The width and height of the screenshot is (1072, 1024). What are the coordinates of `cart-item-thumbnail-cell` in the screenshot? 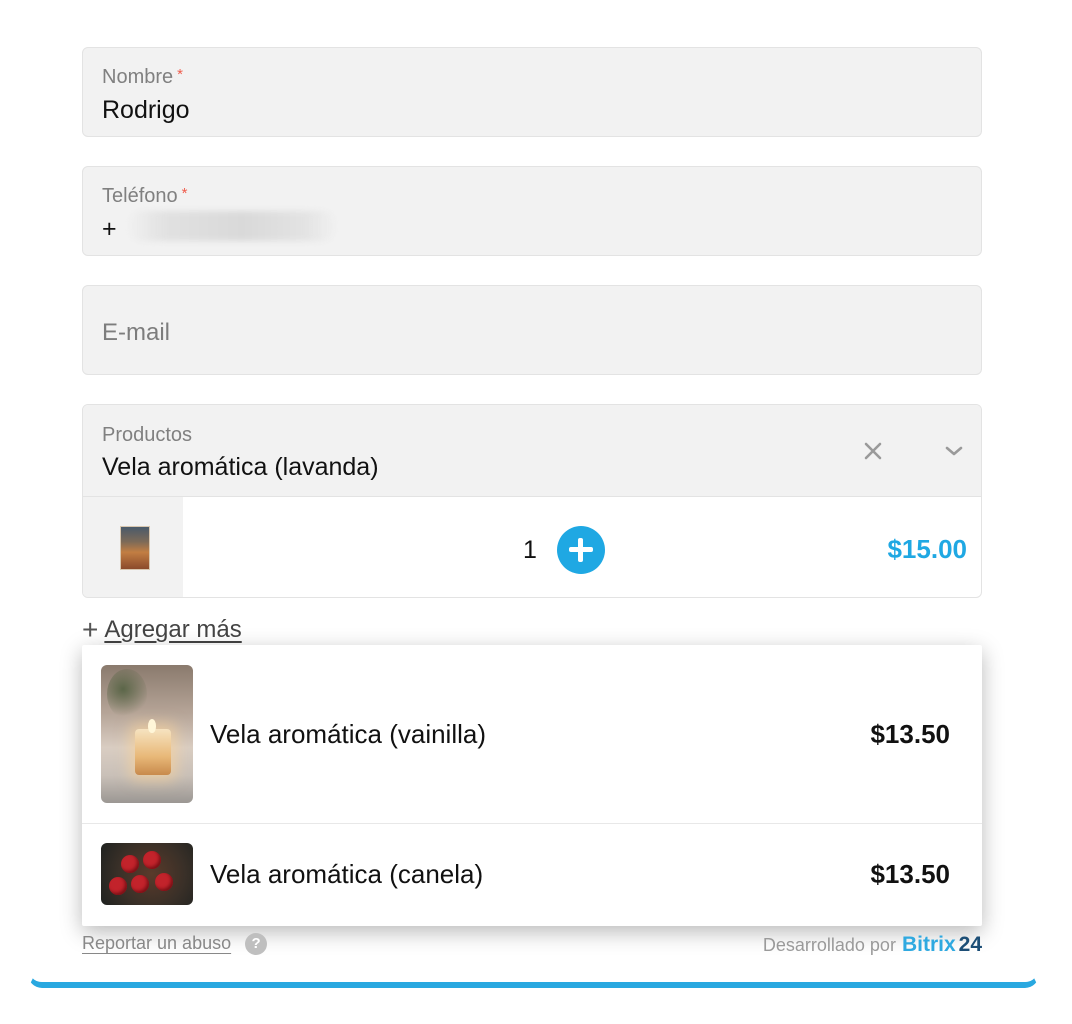 It's located at (133, 547).